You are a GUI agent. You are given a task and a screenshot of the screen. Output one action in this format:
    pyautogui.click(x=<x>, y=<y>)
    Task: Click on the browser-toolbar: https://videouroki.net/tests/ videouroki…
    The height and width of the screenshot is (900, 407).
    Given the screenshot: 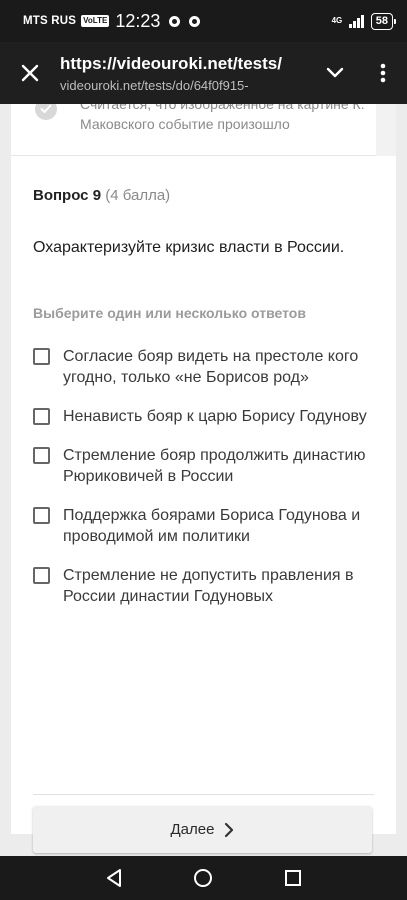 What is the action you would take?
    pyautogui.click(x=203, y=73)
    